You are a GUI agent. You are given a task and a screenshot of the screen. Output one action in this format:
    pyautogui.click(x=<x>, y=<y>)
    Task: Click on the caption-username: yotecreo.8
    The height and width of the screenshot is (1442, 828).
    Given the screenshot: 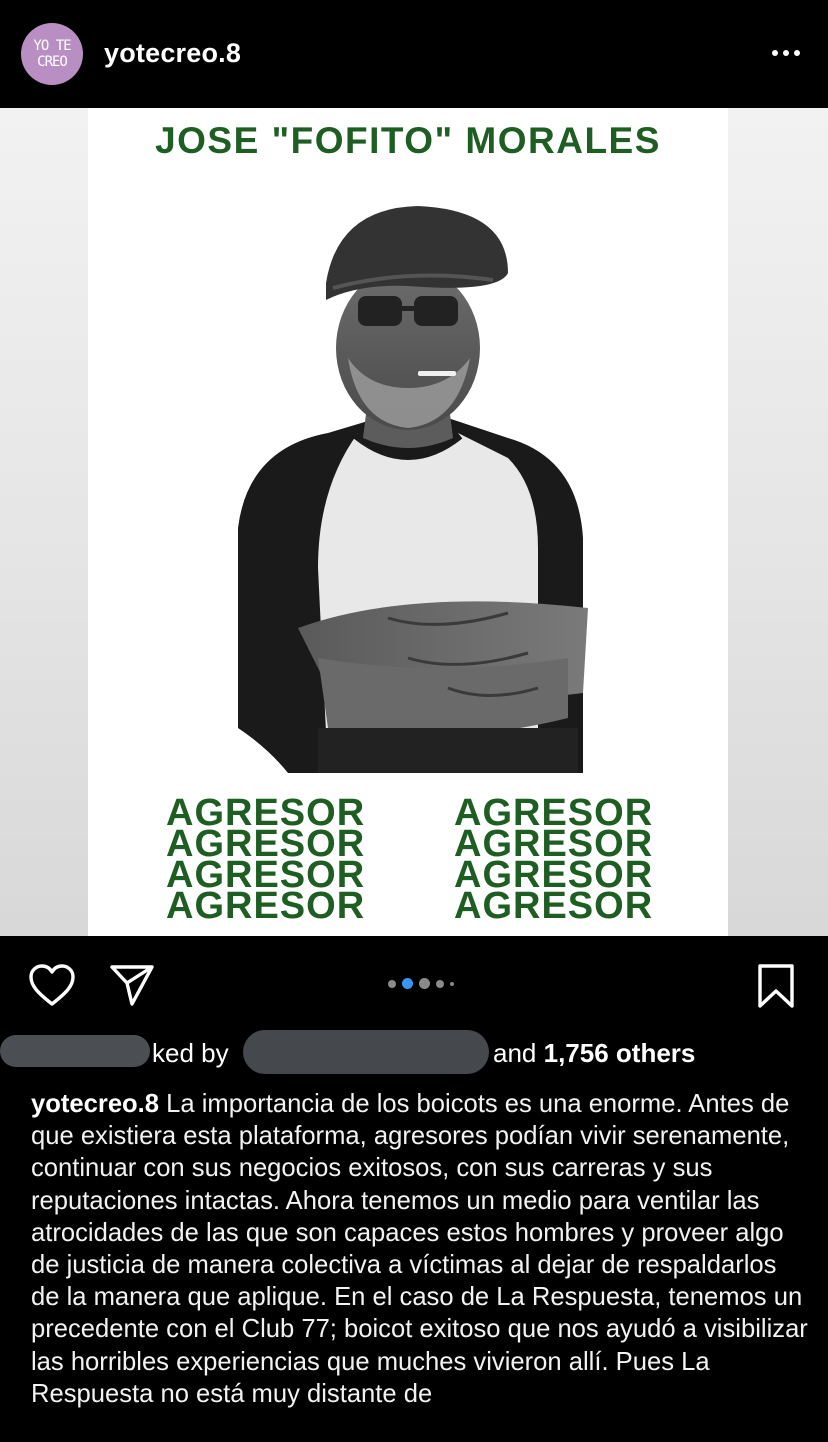 What is the action you would take?
    pyautogui.click(x=95, y=1104)
    